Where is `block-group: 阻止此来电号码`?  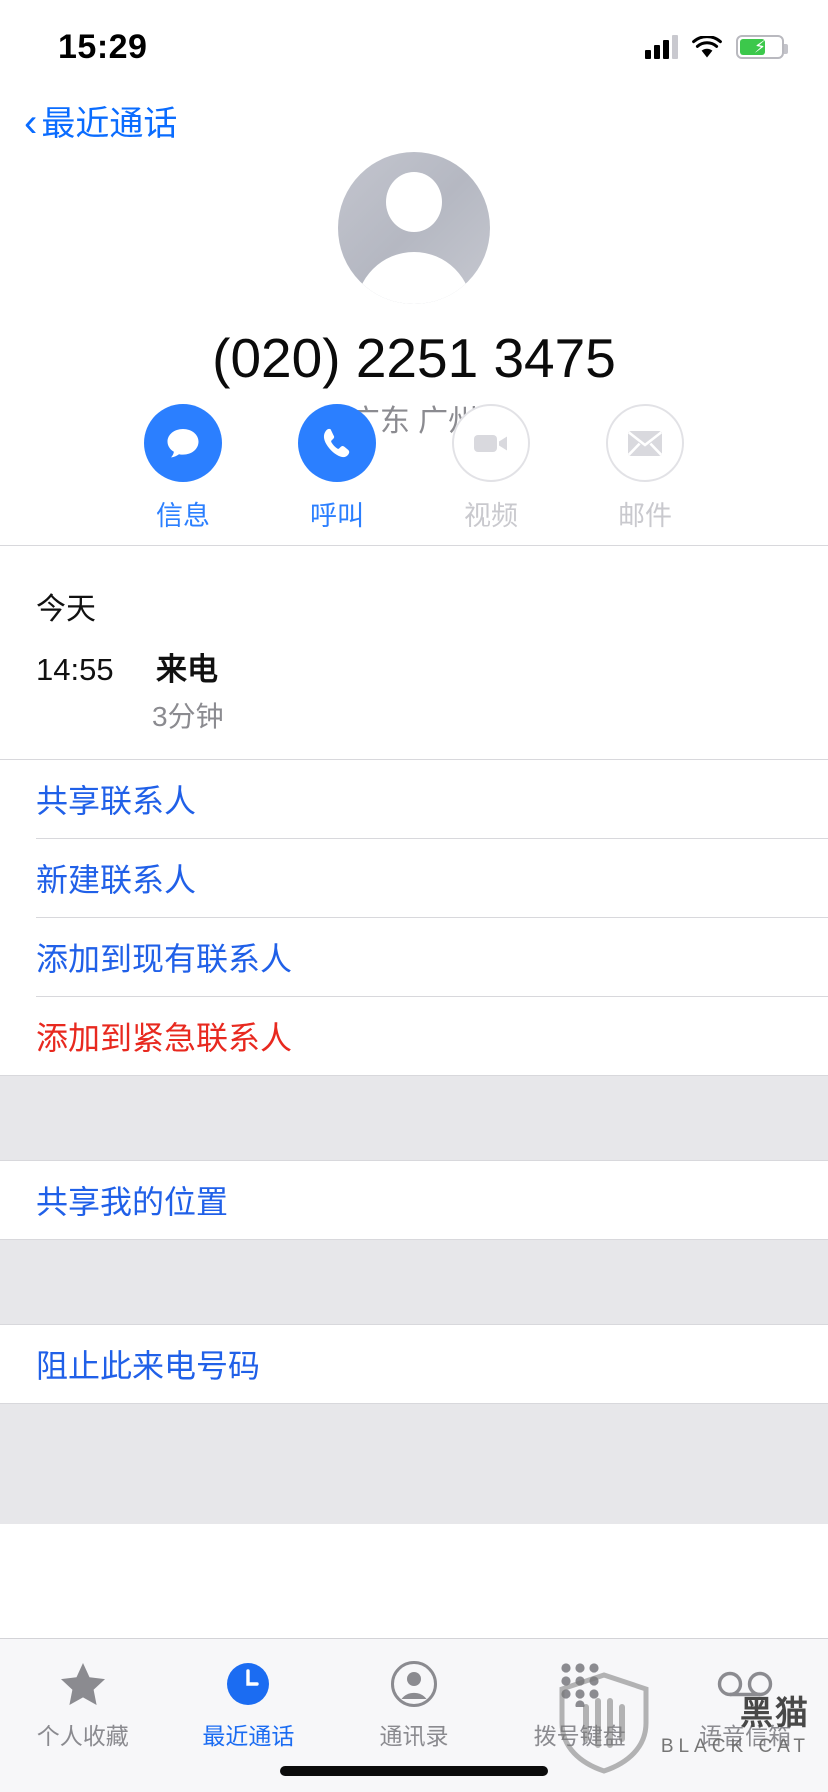 block-group: 阻止此来电号码 is located at coordinates (414, 1364).